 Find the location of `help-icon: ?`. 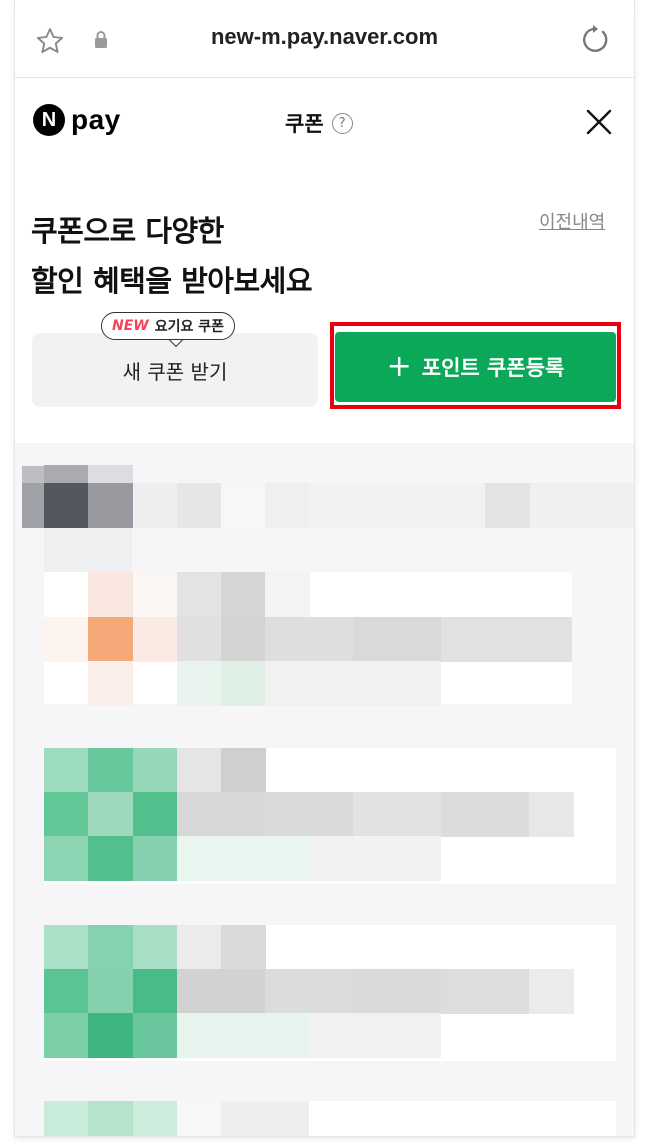

help-icon: ? is located at coordinates (342, 123).